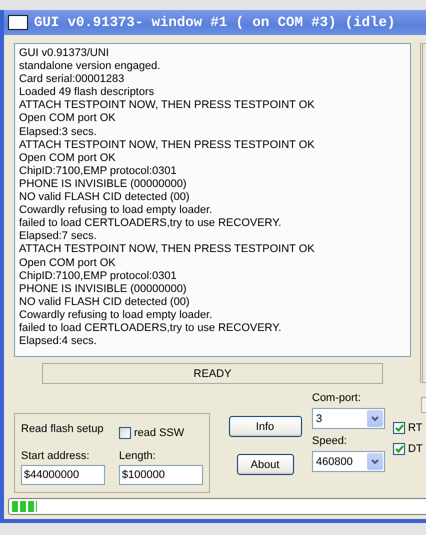 This screenshot has height=535, width=426. Describe the element at coordinates (55, 456) in the screenshot. I see `field-label: Start address:` at that location.